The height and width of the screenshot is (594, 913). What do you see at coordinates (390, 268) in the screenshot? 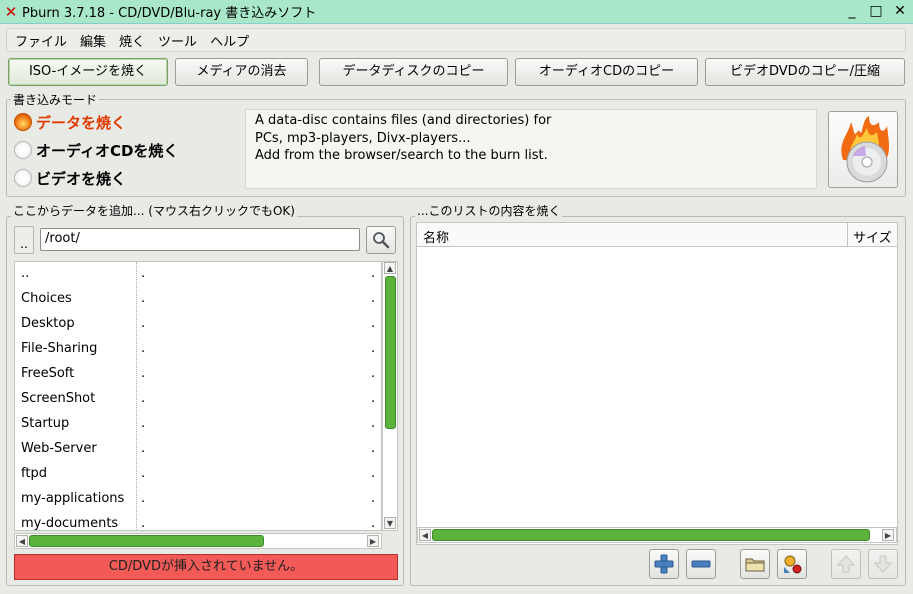
I see `scroll-up-icon: ▲` at bounding box center [390, 268].